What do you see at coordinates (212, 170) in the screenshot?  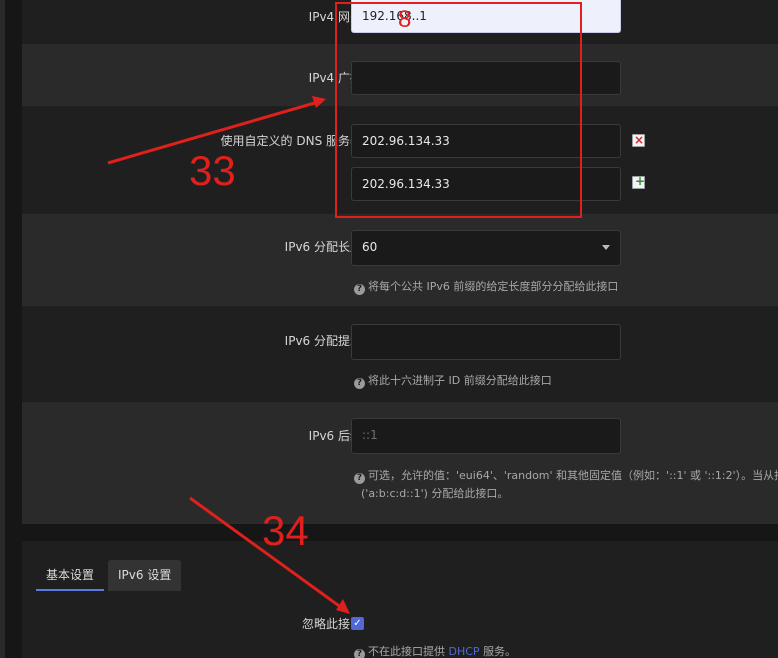 I see `annotation-number-33: 33` at bounding box center [212, 170].